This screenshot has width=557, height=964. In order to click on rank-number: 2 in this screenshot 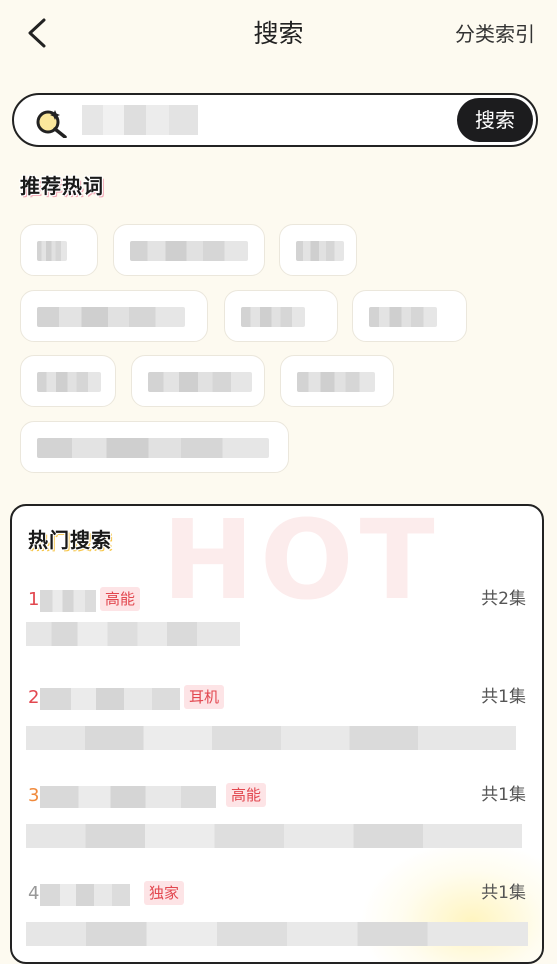, I will do `click(34, 697)`.